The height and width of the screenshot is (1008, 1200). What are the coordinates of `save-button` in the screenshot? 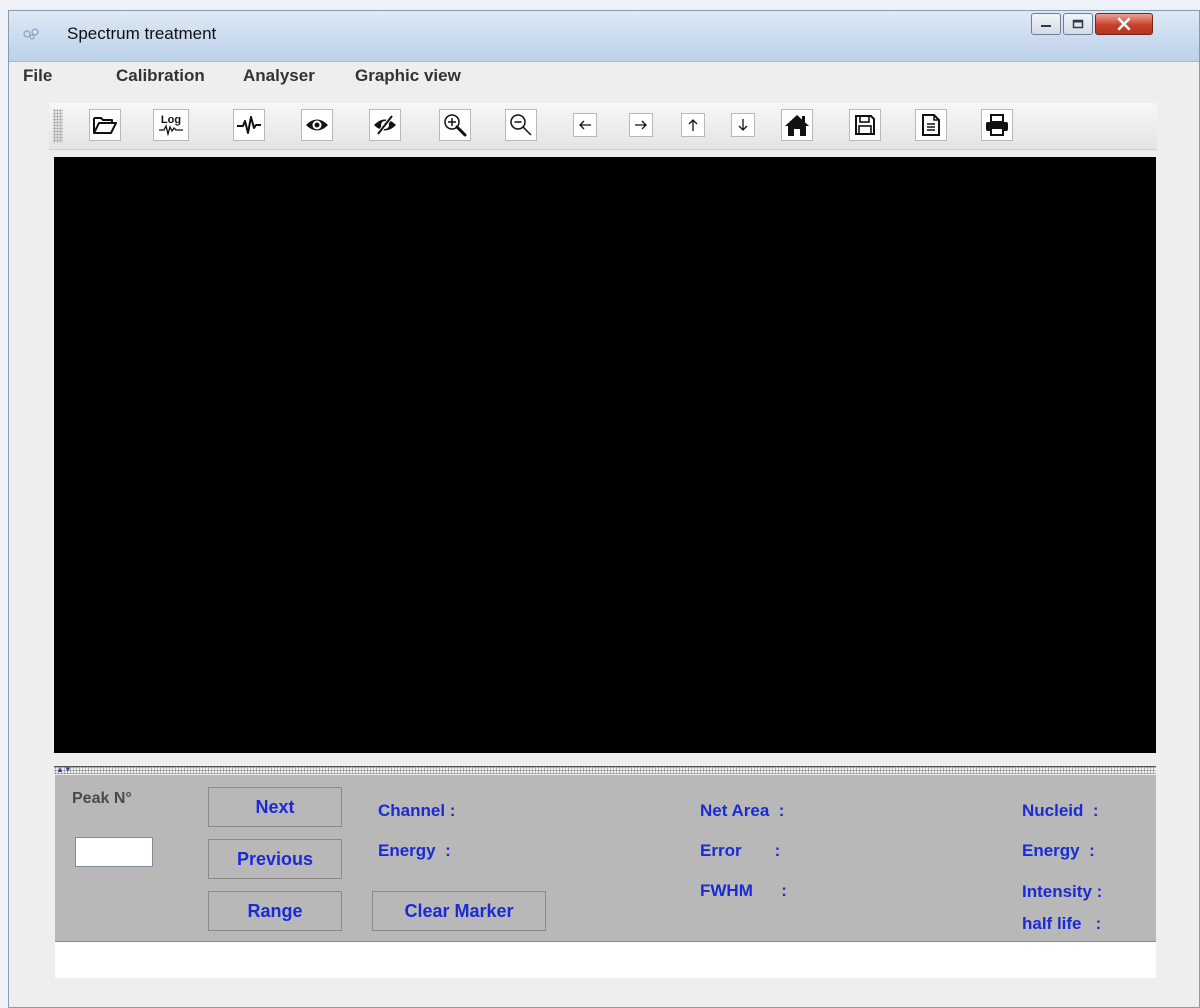 It's located at (865, 125).